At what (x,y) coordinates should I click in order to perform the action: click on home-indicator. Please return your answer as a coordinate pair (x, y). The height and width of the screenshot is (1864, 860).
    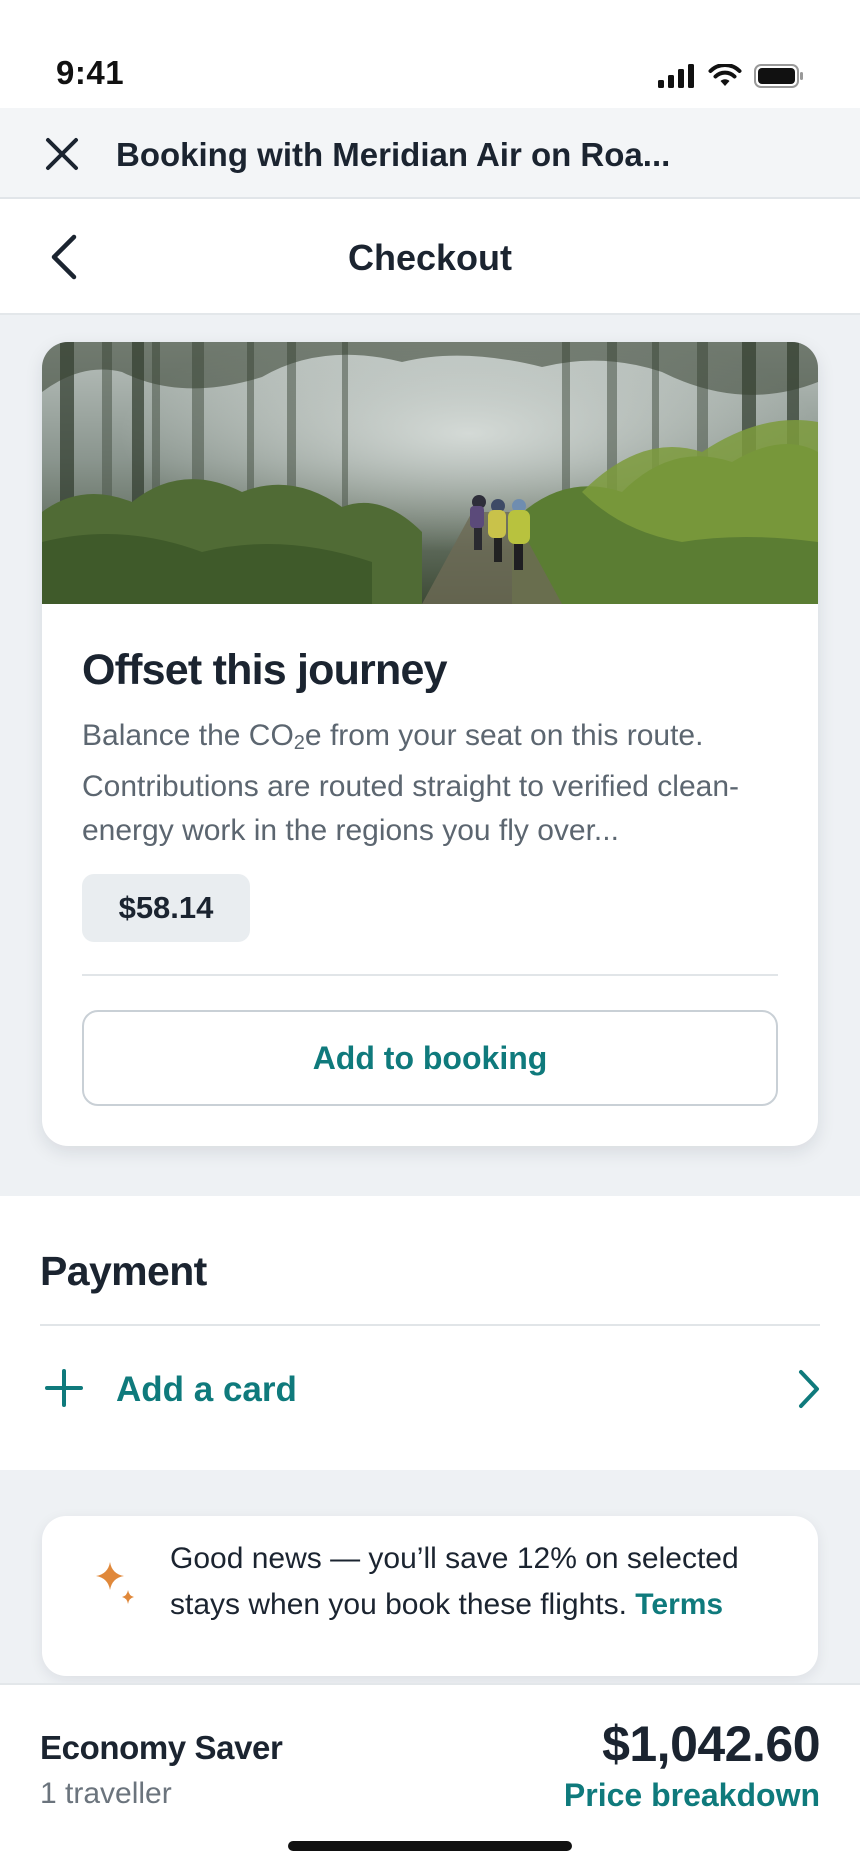
    Looking at the image, I should click on (430, 1846).